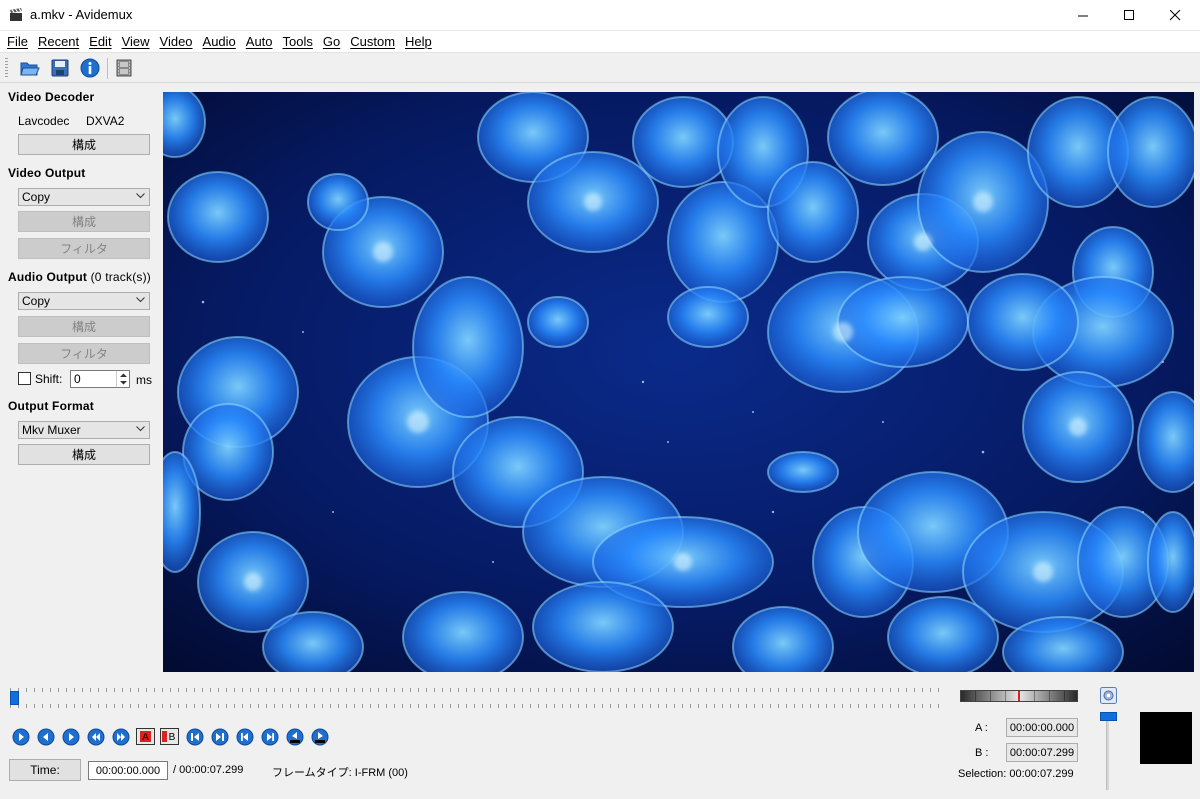 This screenshot has height=799, width=1200. Describe the element at coordinates (81, 14) in the screenshot. I see `window-title: a.mkv - Avidemux` at that location.